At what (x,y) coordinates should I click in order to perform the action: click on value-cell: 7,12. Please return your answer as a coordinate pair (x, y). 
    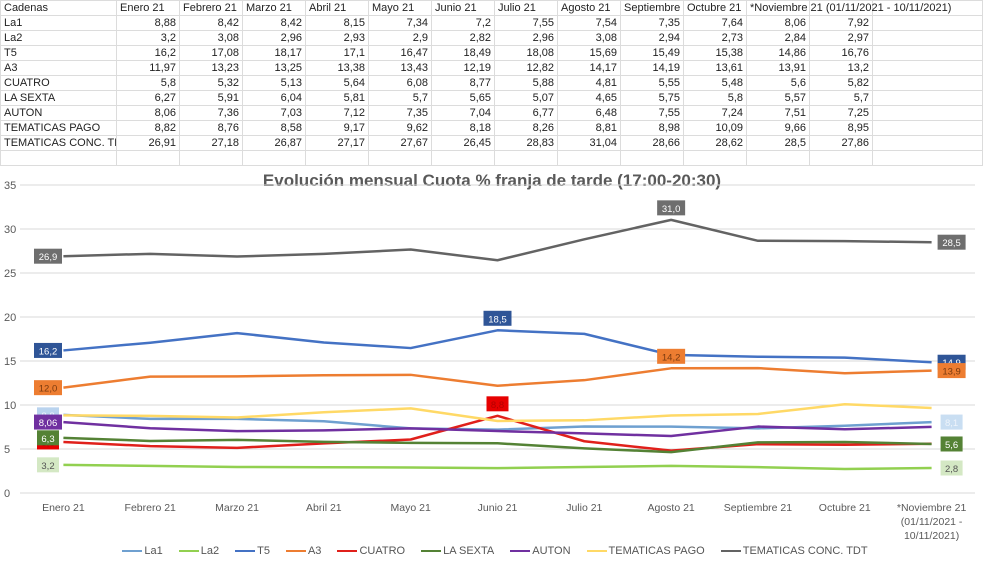
    Looking at the image, I should click on (337, 113).